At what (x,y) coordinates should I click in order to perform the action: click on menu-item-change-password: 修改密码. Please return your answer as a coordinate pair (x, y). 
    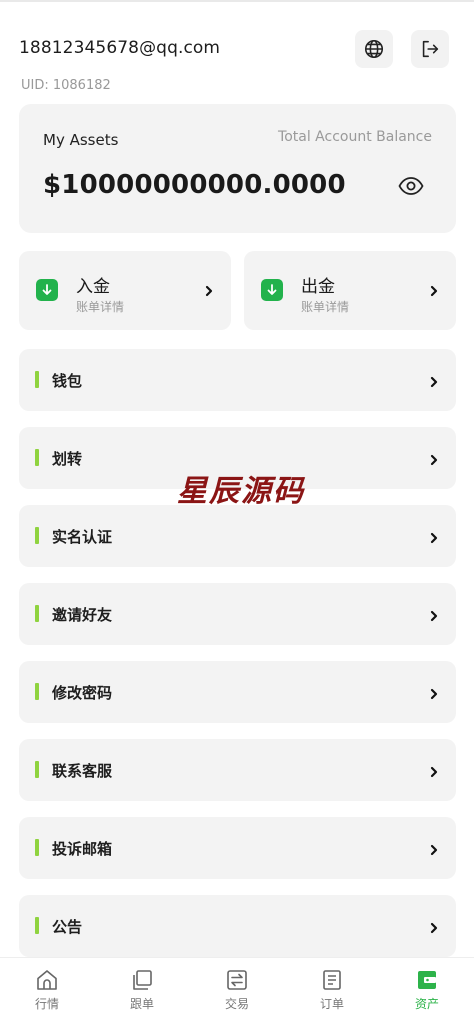
    Looking at the image, I should click on (237, 692).